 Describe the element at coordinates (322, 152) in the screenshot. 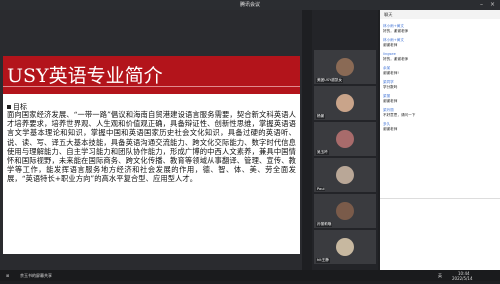

I see `participant-name: 吴玉吟` at that location.